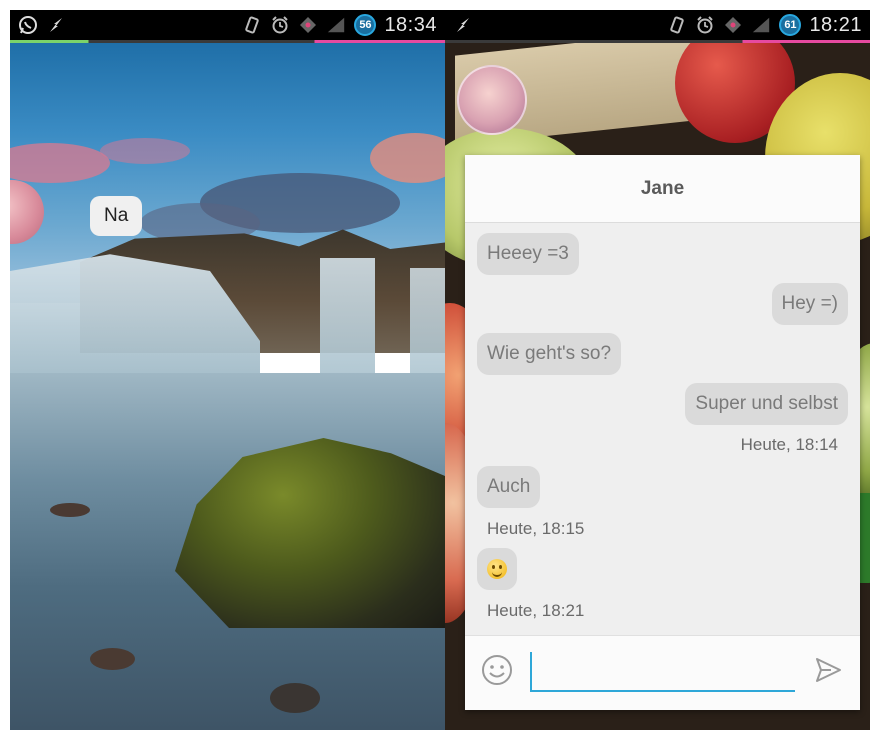  What do you see at coordinates (809, 304) in the screenshot?
I see `message-bubble-outgoing: Hey =)` at bounding box center [809, 304].